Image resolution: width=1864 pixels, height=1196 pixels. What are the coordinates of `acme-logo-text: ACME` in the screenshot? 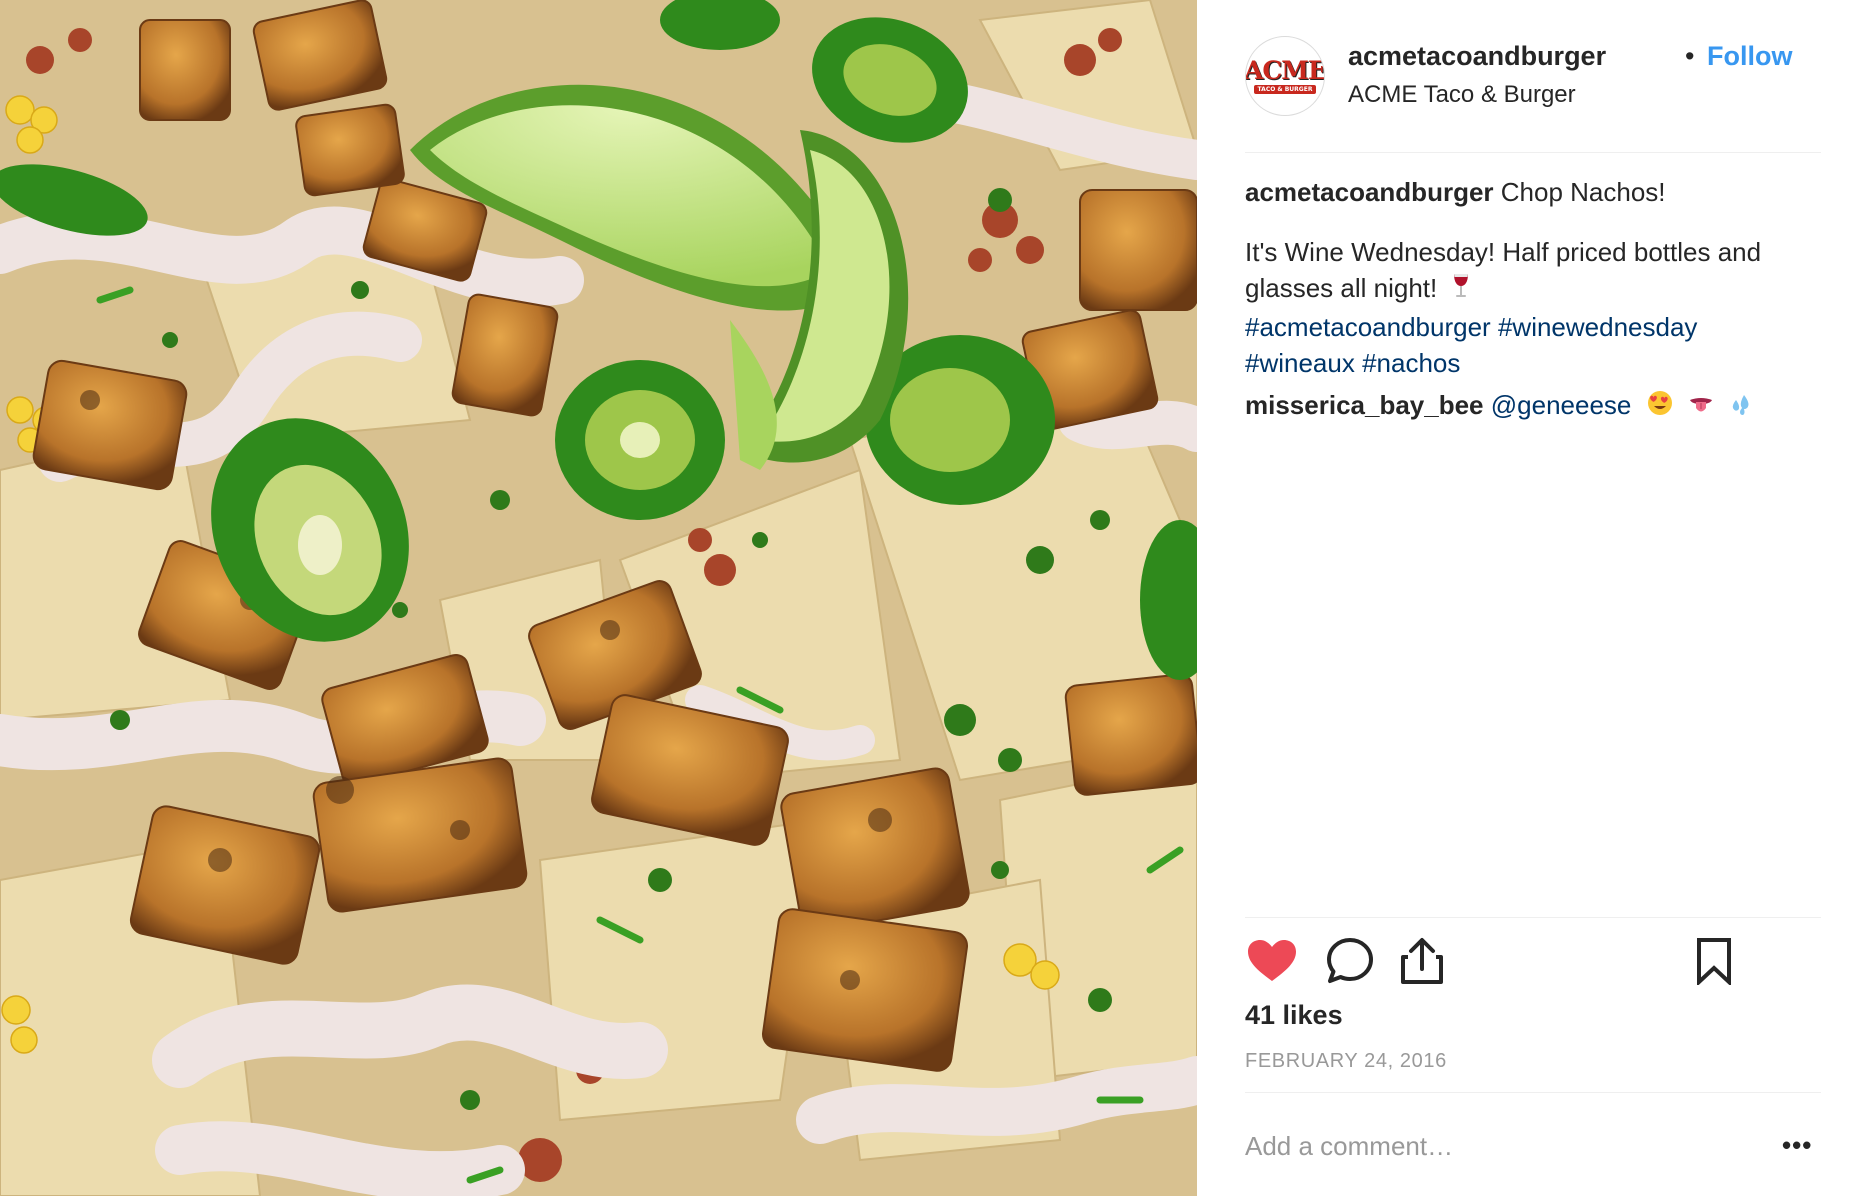 It's located at (1285, 70).